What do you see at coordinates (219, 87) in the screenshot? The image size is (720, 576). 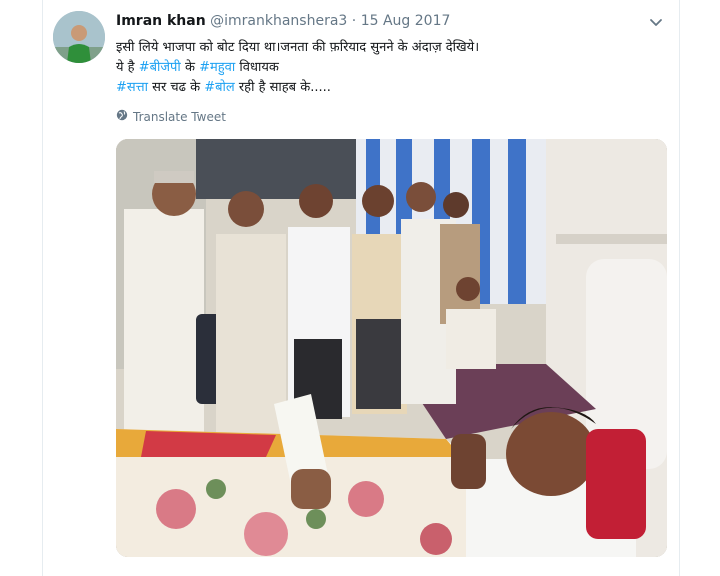 I see `hashtag-bol: #बोल` at bounding box center [219, 87].